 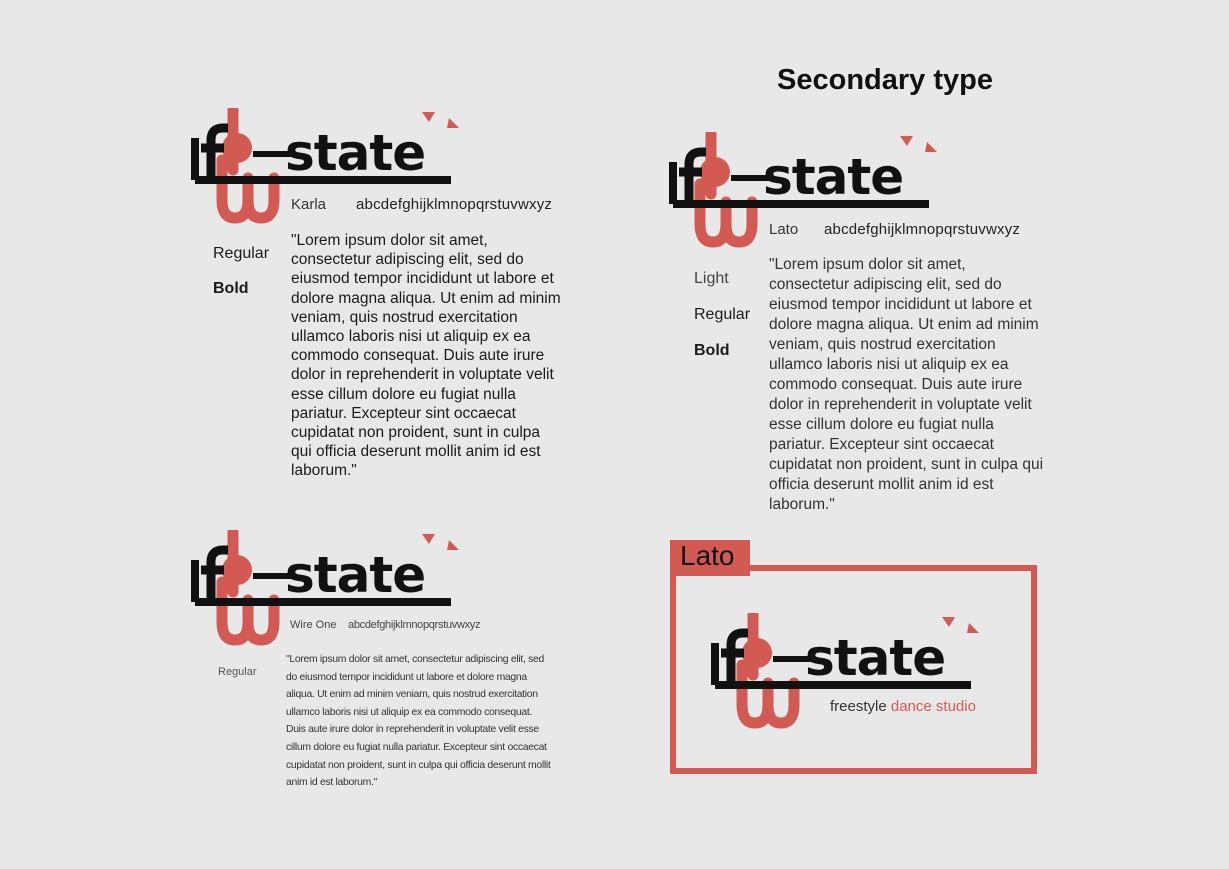 I want to click on font-name-label: Lato, so click(x=784, y=229).